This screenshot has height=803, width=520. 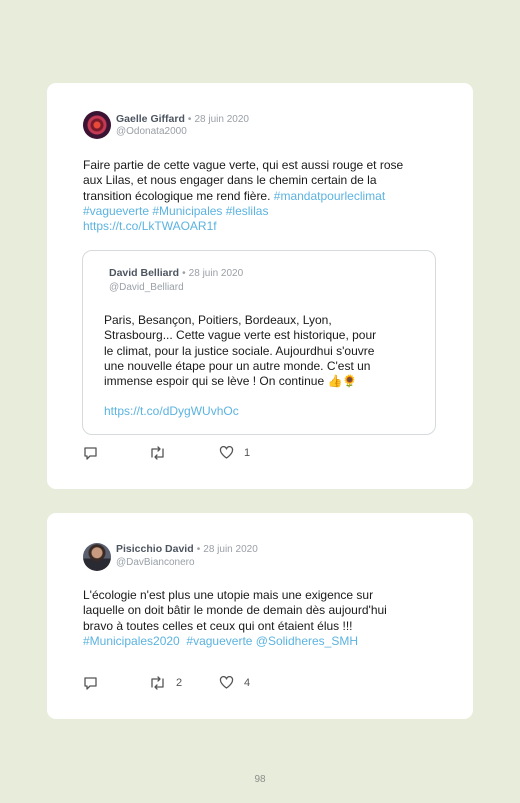 I want to click on quoted-url: https://t.co/dDygWUvhOc, so click(x=266, y=411).